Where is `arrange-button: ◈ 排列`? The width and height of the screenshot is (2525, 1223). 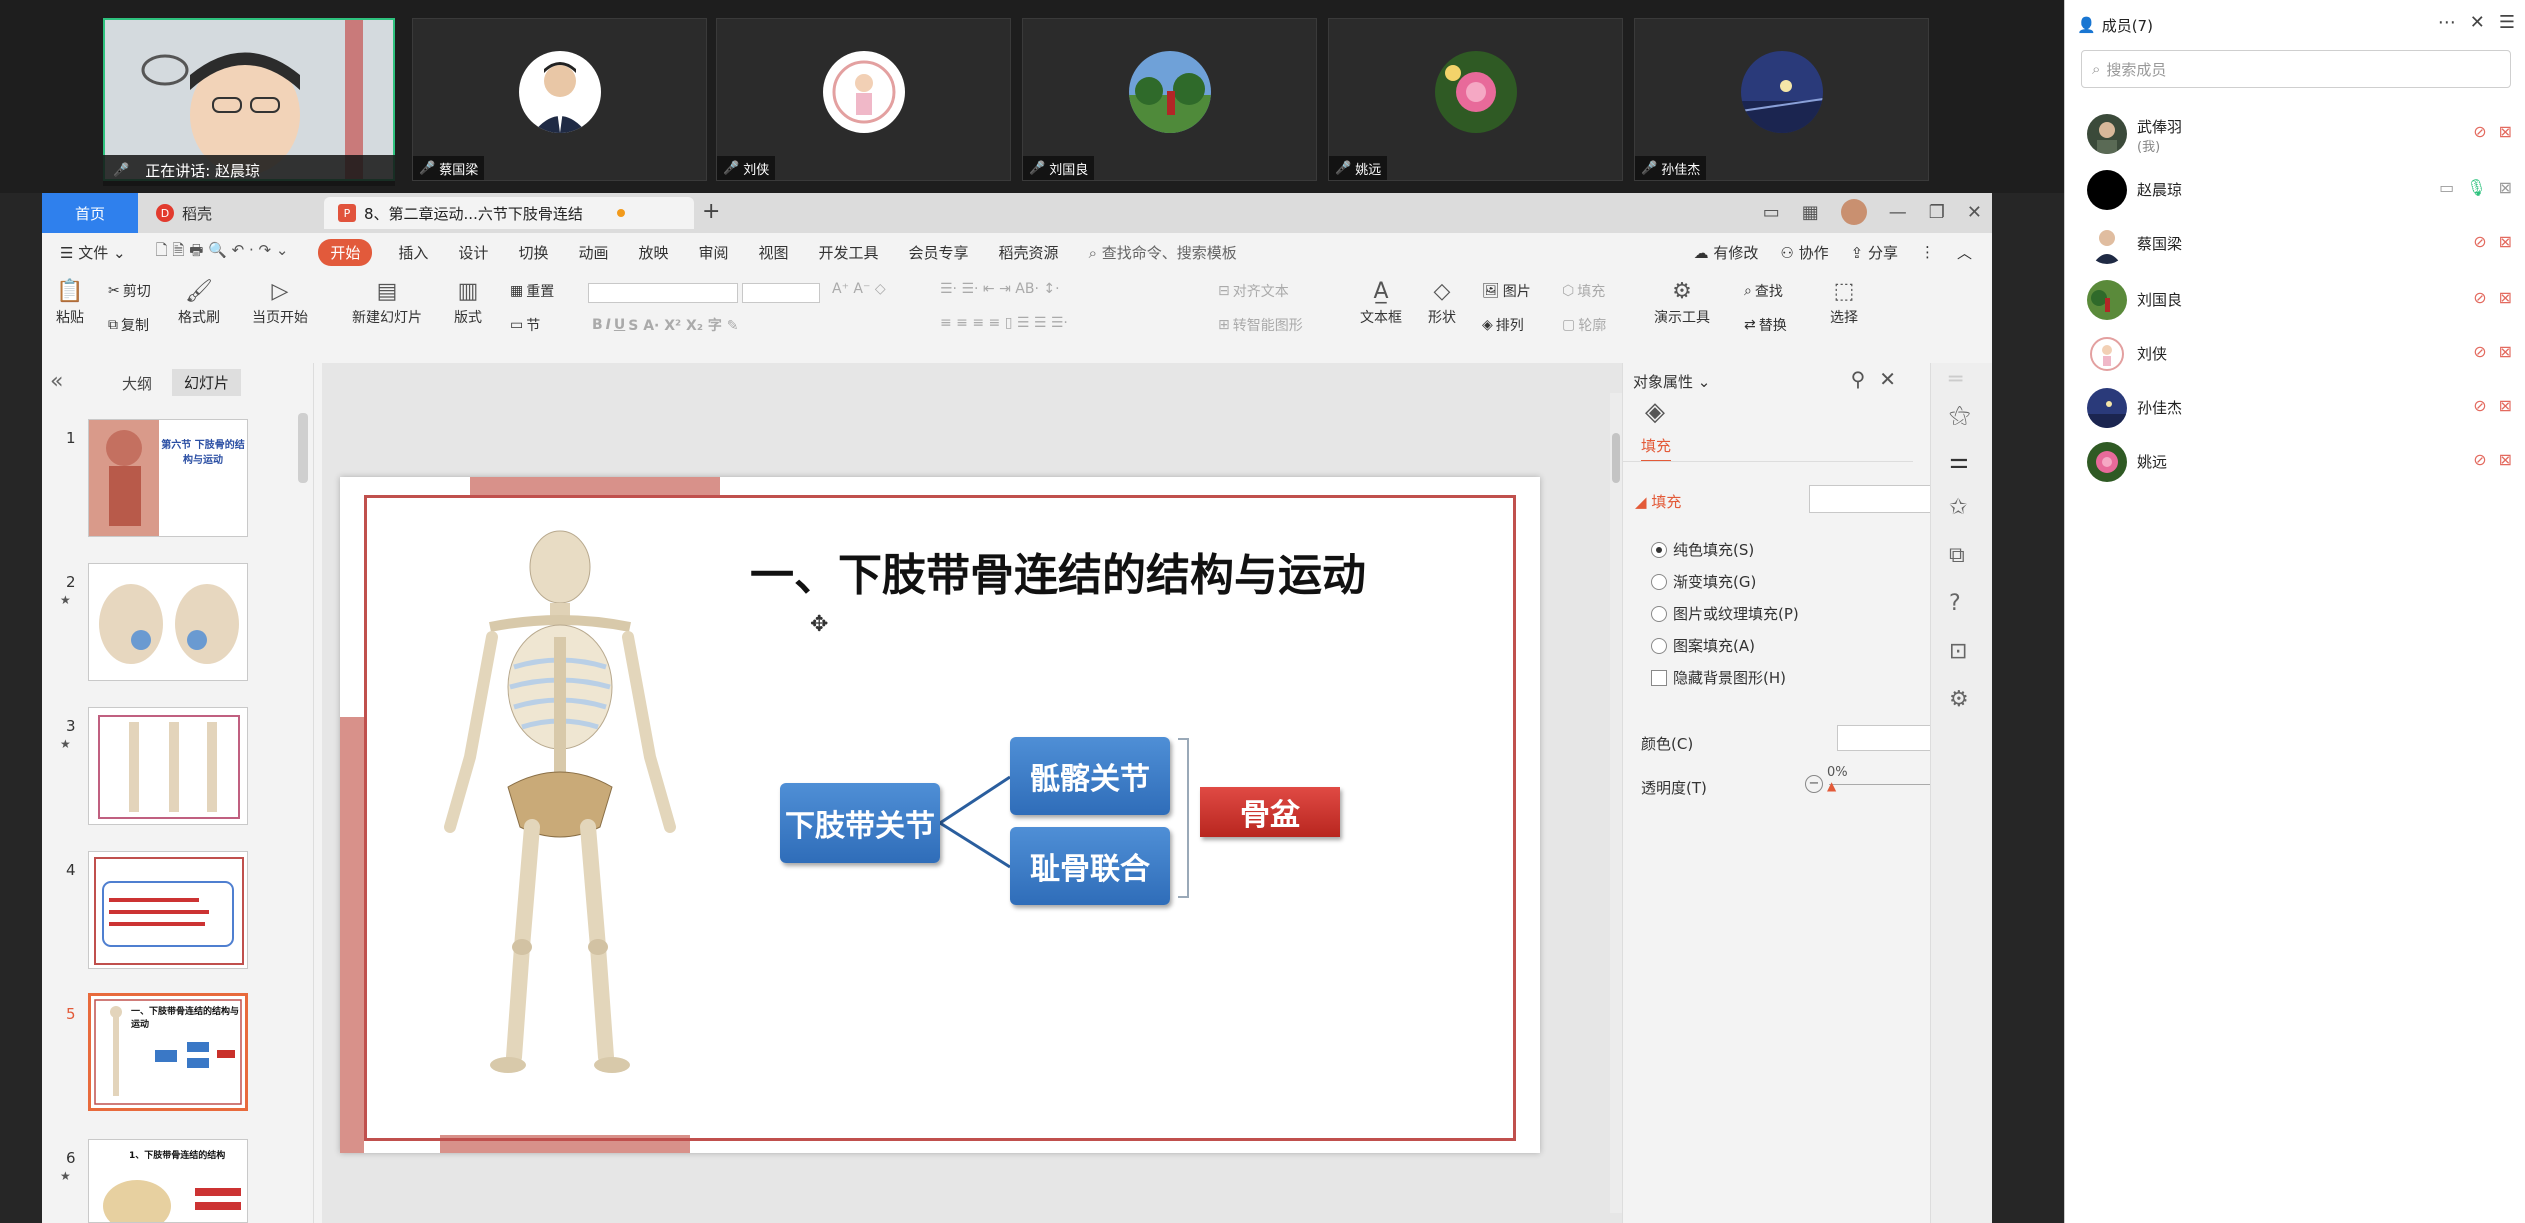
arrange-button: ◈ 排列 is located at coordinates (1503, 325).